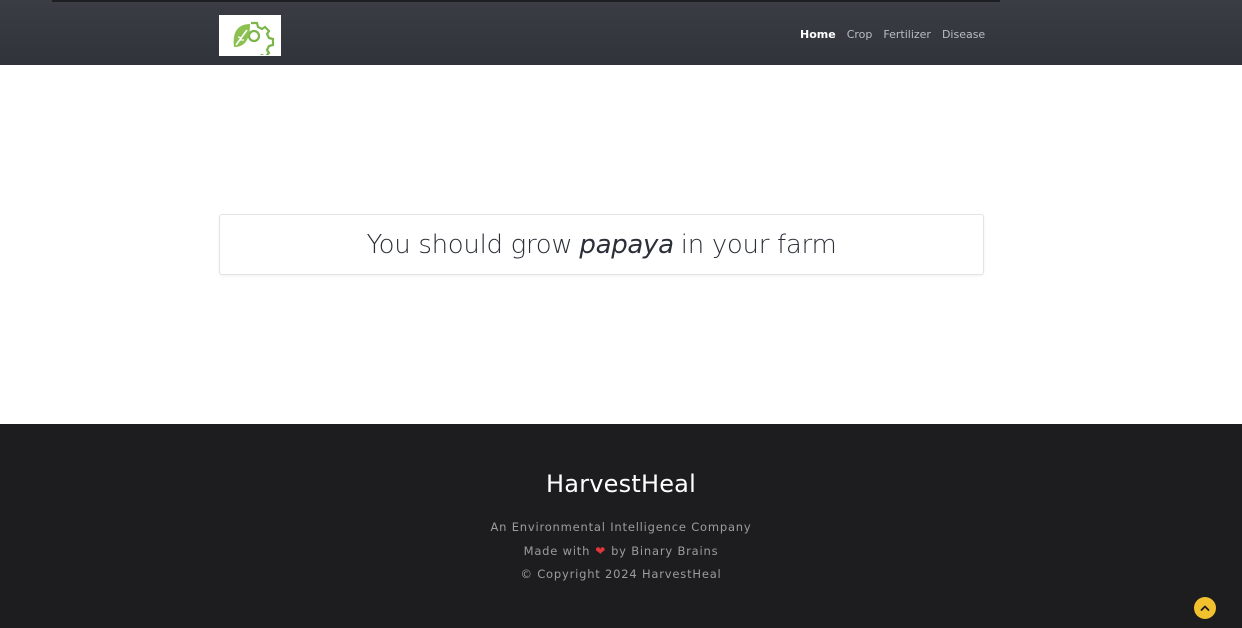 The width and height of the screenshot is (1242, 628). I want to click on main-nav: Home Crop Fertilizer Disease, so click(892, 34).